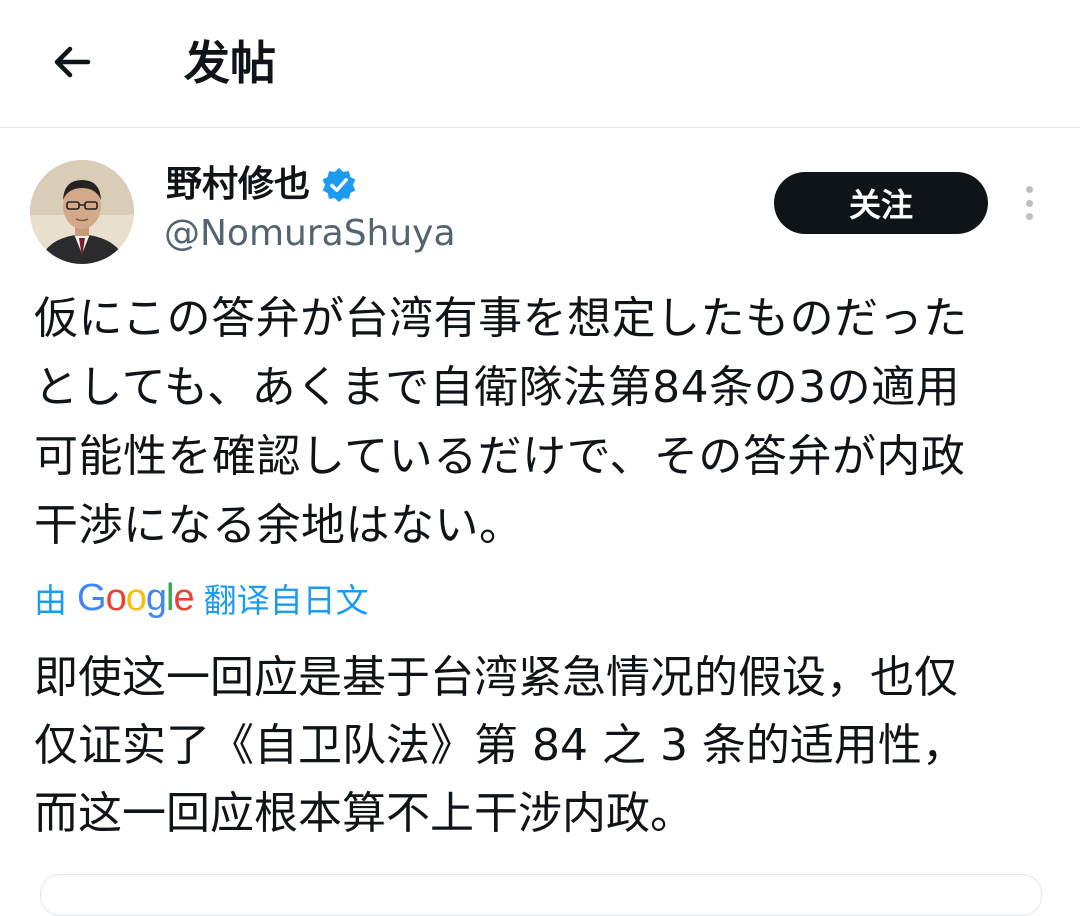  What do you see at coordinates (230, 63) in the screenshot?
I see `page-title: 发帖` at bounding box center [230, 63].